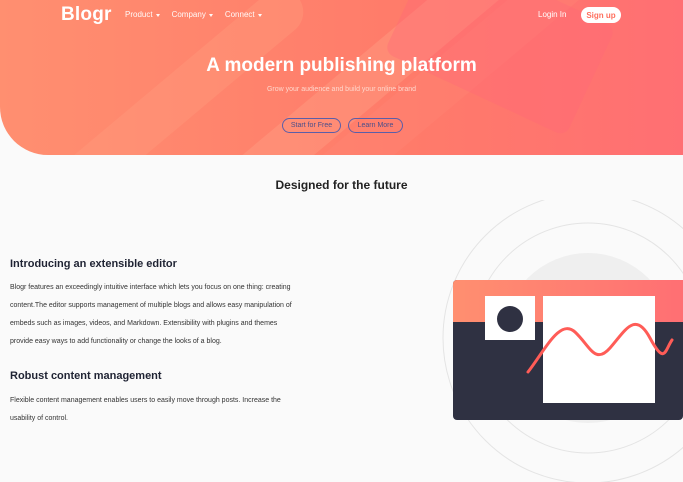 Image resolution: width=683 pixels, height=482 pixels. I want to click on nav-item-label: Connect, so click(239, 14).